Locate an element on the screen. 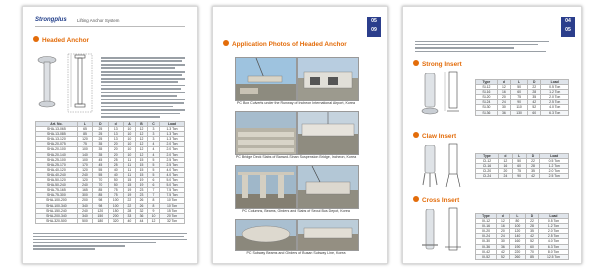 This screenshot has height=268, width=603. photo-bus-depot is located at coordinates (328, 187).